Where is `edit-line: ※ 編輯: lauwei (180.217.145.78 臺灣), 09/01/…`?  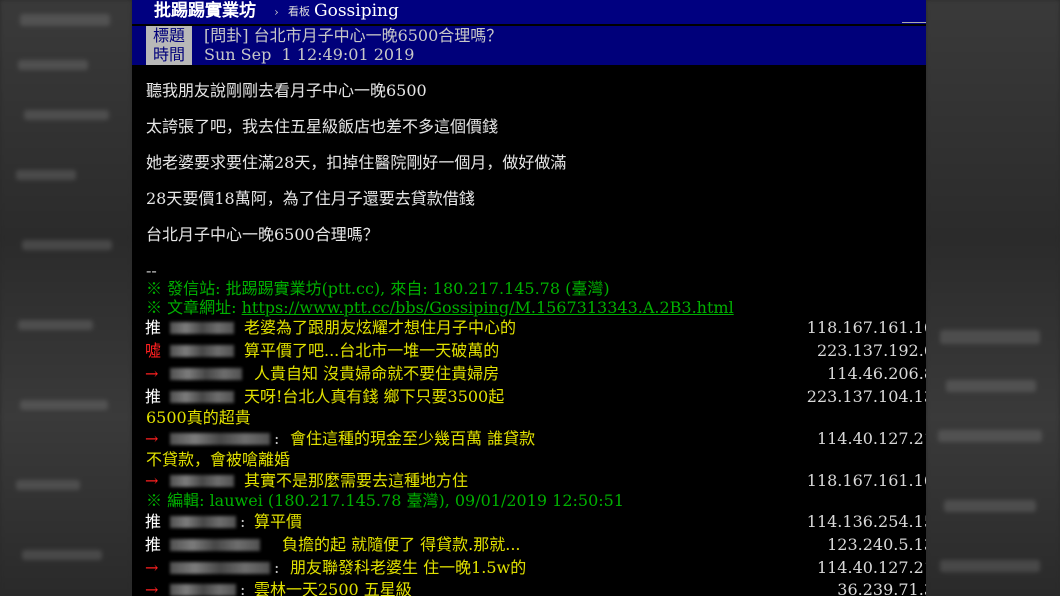
edit-line: ※ 編輯: lauwei (180.217.145.78 臺灣), 09/01/… is located at coordinates (385, 500).